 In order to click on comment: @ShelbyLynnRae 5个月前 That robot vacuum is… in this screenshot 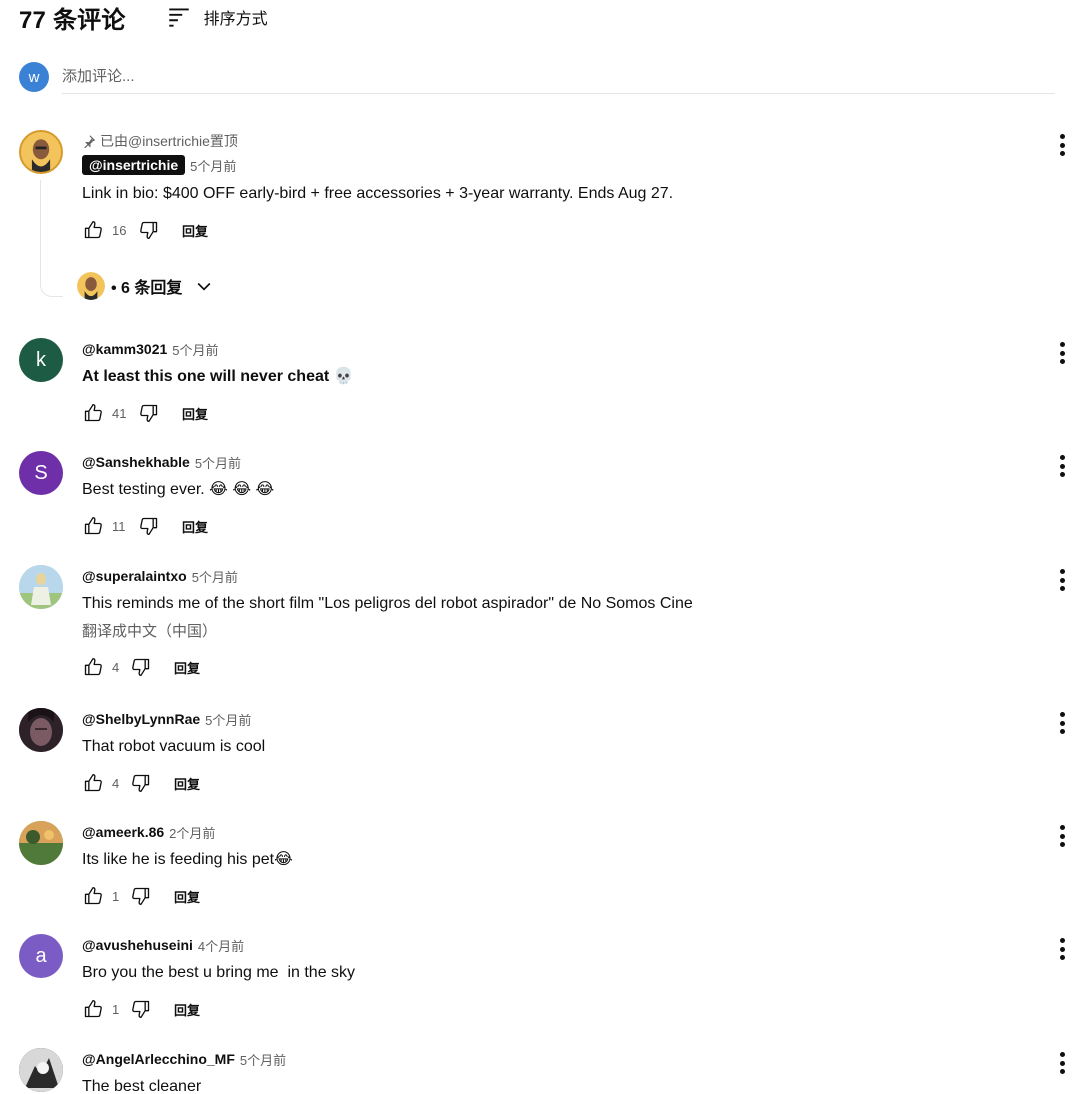, I will do `click(544, 753)`.